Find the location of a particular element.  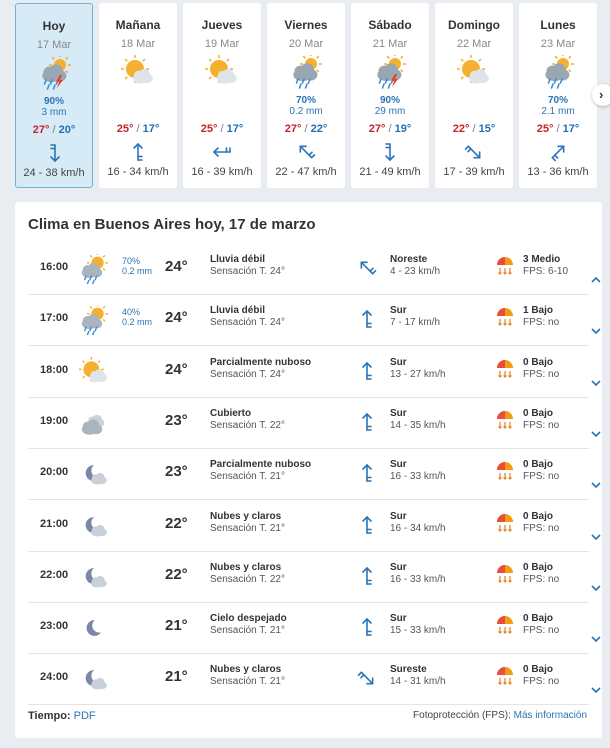

wind-northwest-icon is located at coordinates (367, 678).